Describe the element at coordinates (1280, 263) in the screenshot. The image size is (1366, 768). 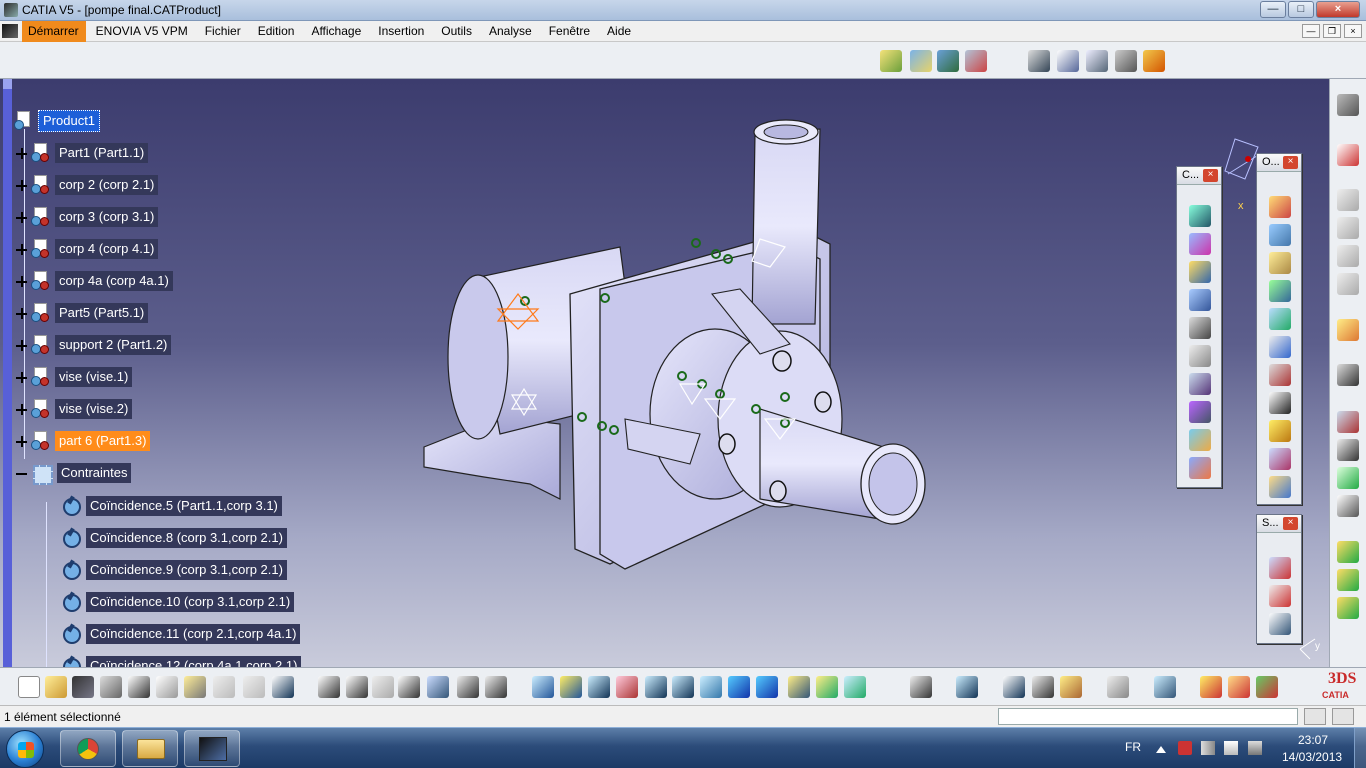
I see `replace-component-icon` at that location.